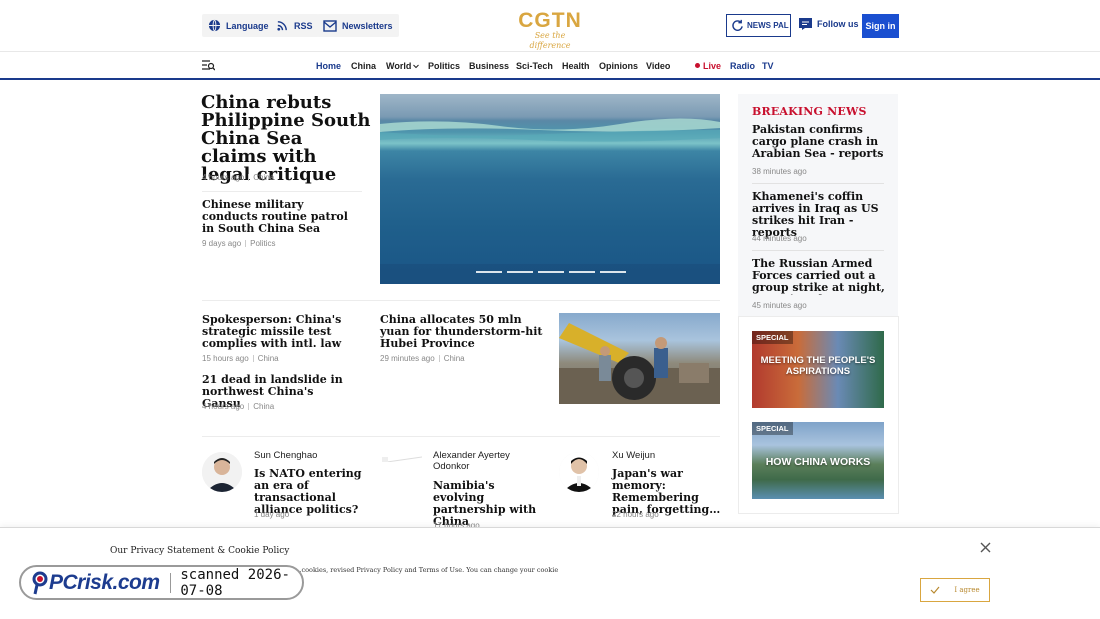  I want to click on close-icon, so click(985, 547).